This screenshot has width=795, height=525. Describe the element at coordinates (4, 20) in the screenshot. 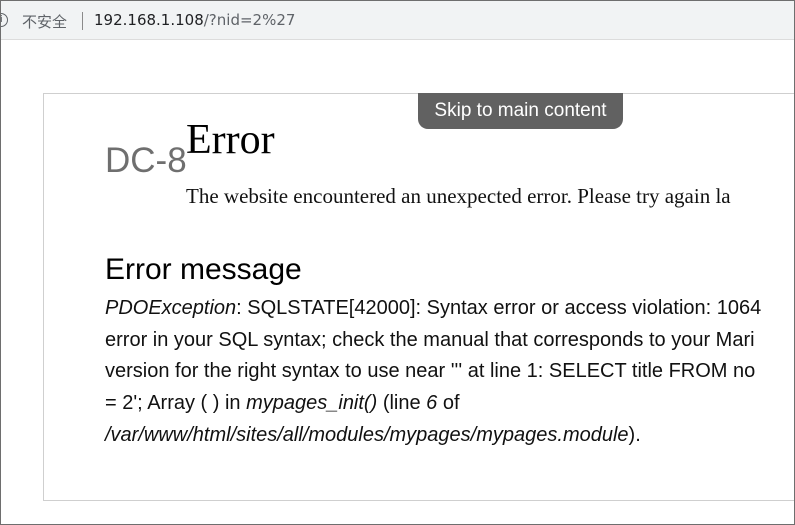

I see `info-icon: i` at that location.